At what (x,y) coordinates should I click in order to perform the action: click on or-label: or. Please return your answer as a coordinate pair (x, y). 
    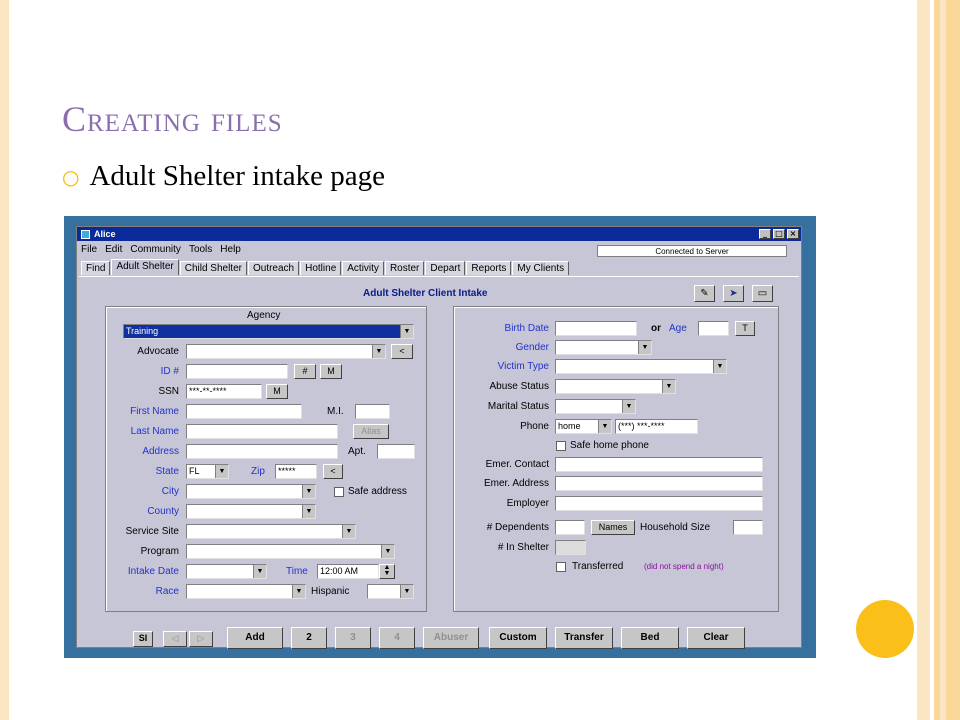
    Looking at the image, I should click on (656, 328).